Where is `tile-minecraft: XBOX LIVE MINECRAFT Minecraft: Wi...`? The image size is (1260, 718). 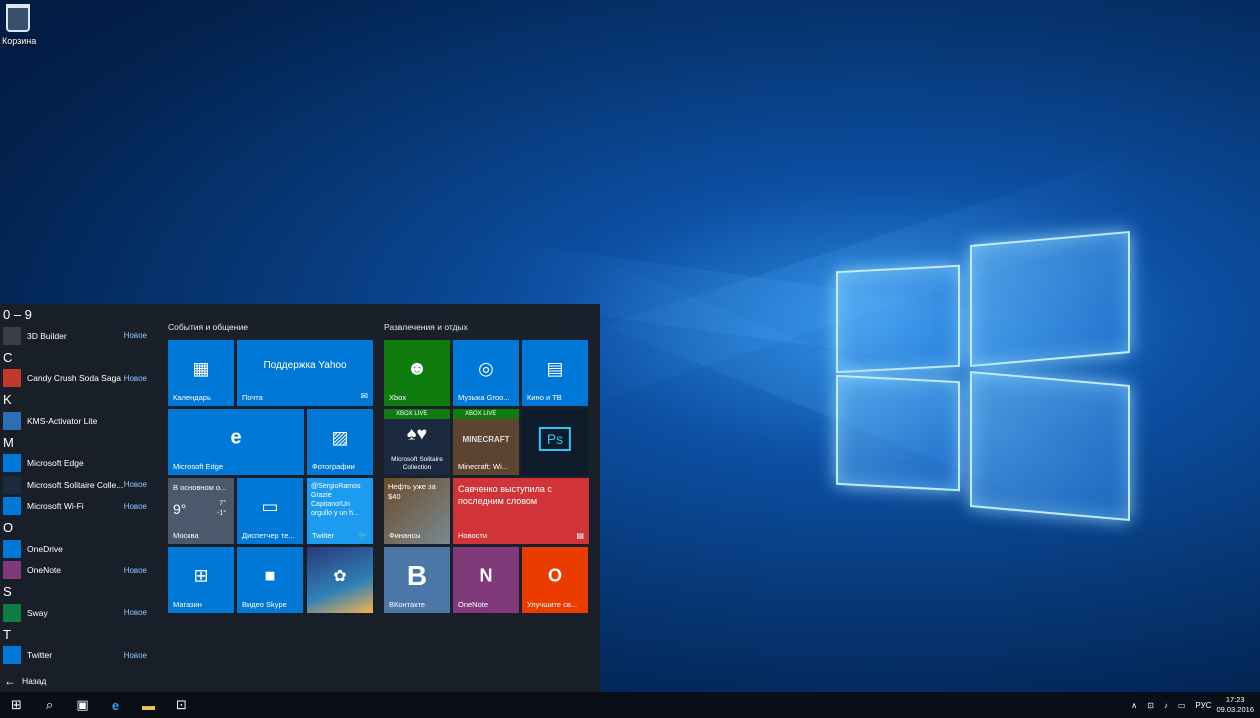 tile-minecraft: XBOX LIVE MINECRAFT Minecraft: Wi... is located at coordinates (486, 442).